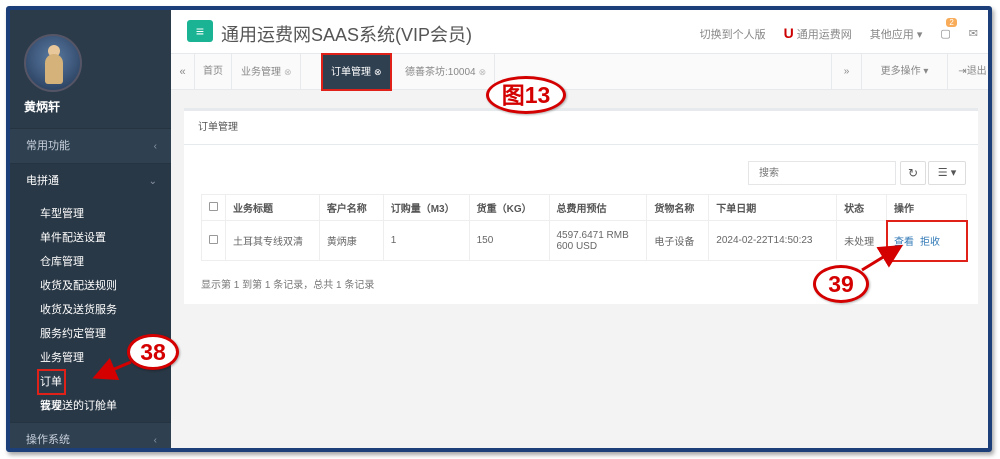 The height and width of the screenshot is (459, 1000). I want to click on cell-title: 土耳其专线双清, so click(272, 240).